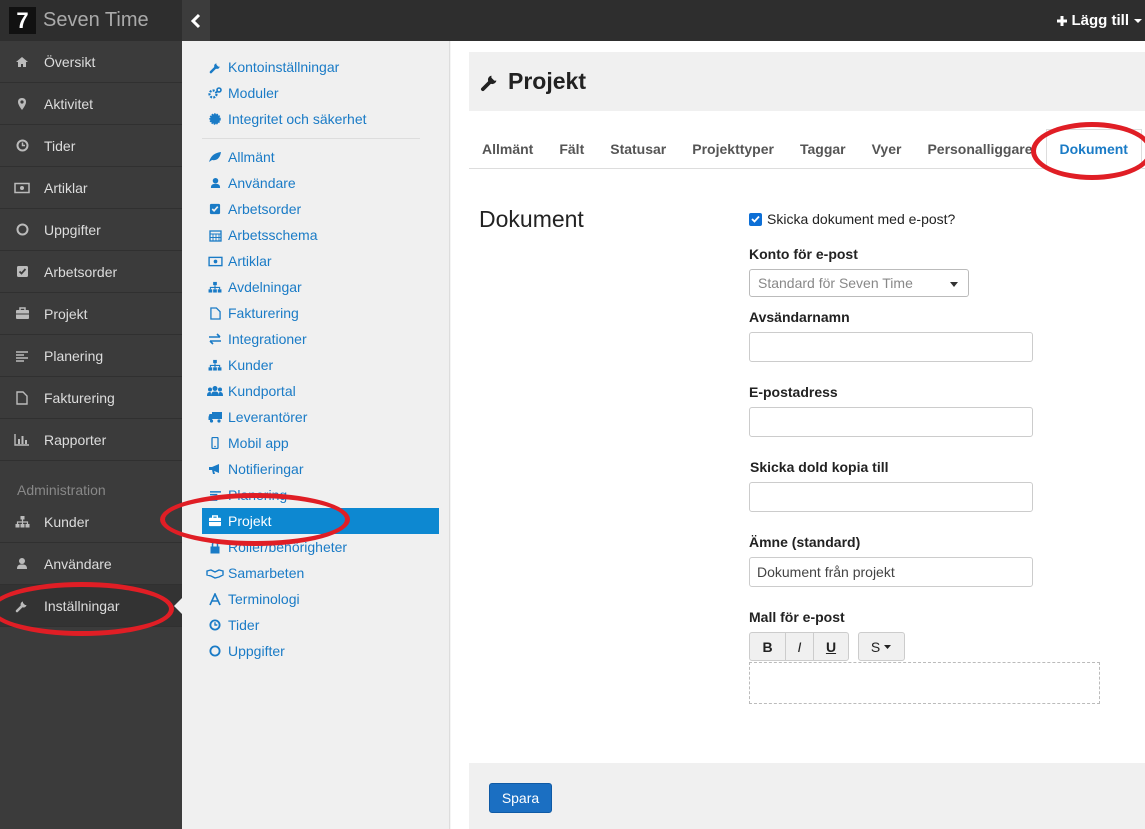 The height and width of the screenshot is (829, 1145). Describe the element at coordinates (91, 188) in the screenshot. I see `sidebar-item-artiklar: Artiklar` at that location.